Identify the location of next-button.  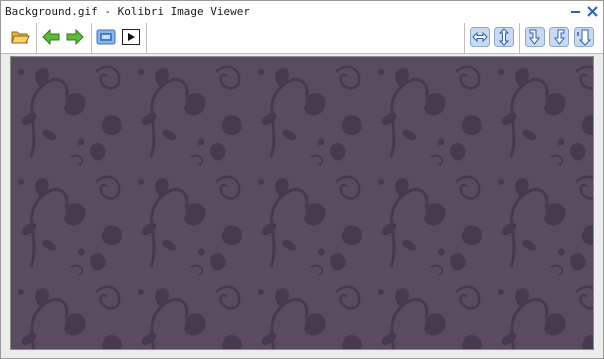
(75, 37).